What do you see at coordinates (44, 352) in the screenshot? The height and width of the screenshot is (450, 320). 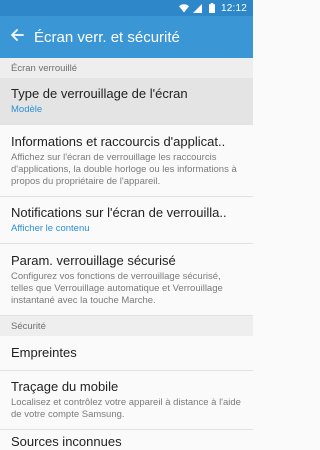 I see `fingerprints-title: Empreintes` at bounding box center [44, 352].